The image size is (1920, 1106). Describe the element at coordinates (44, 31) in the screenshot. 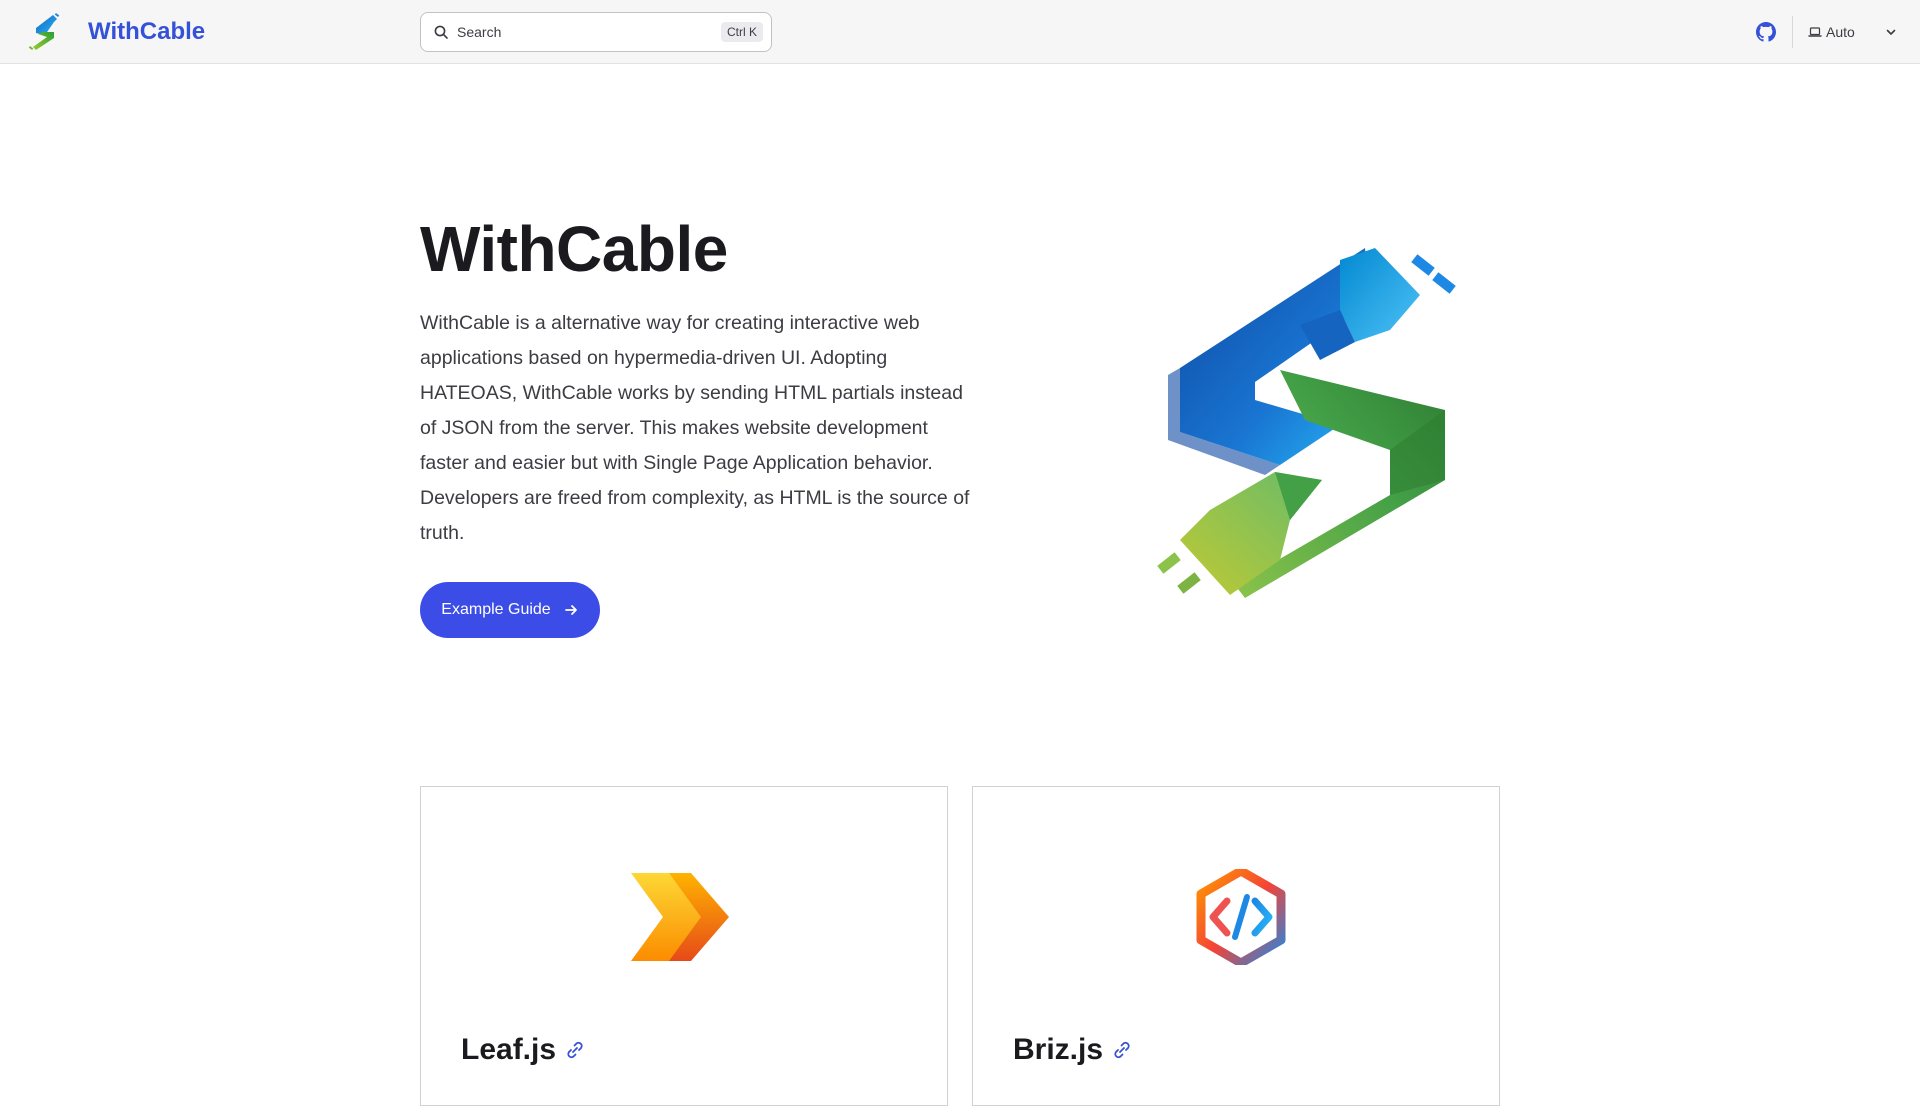

I see `withcable-logo-icon` at that location.